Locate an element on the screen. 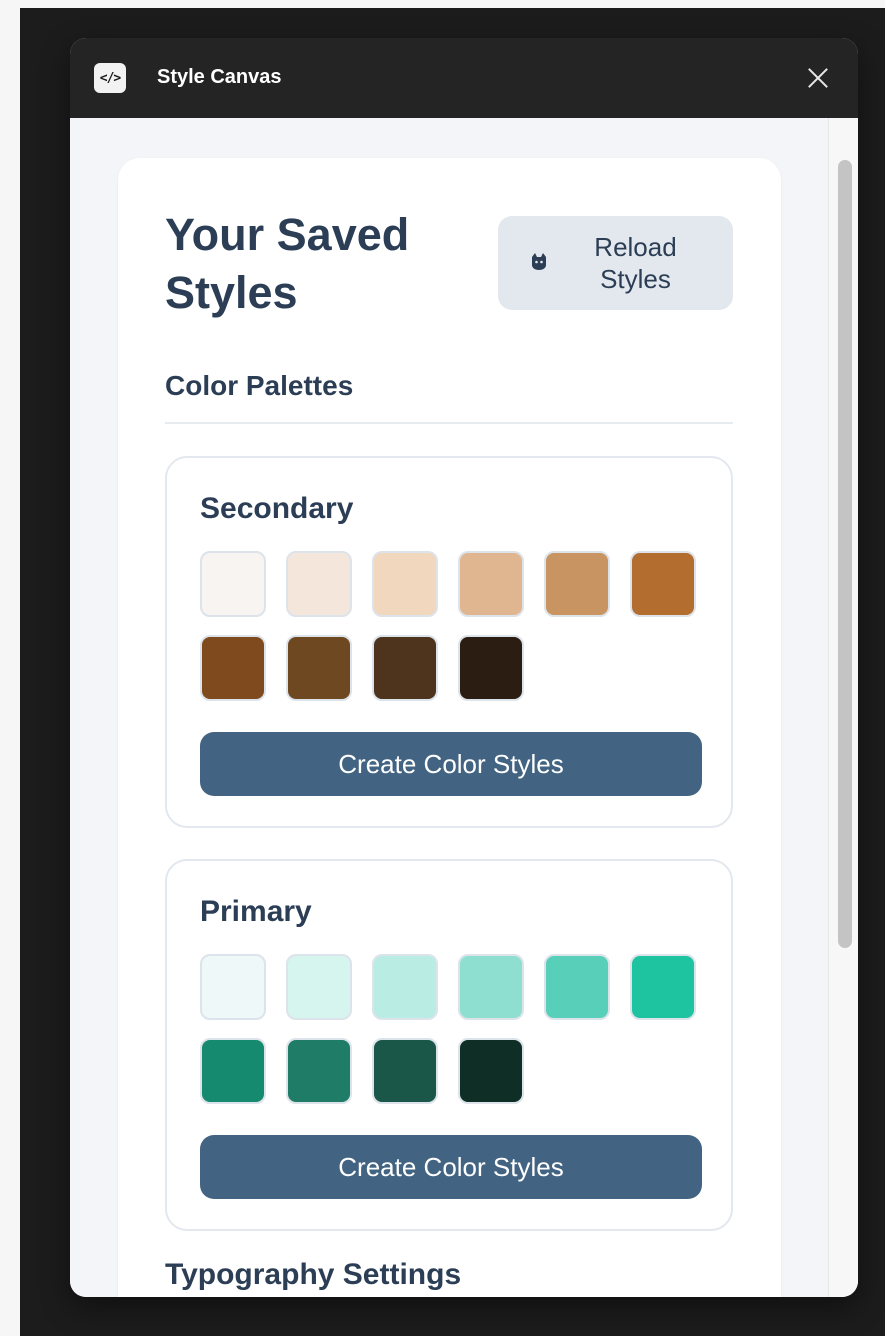 The width and height of the screenshot is (885, 1336). palette-name: Primary is located at coordinates (256, 911).